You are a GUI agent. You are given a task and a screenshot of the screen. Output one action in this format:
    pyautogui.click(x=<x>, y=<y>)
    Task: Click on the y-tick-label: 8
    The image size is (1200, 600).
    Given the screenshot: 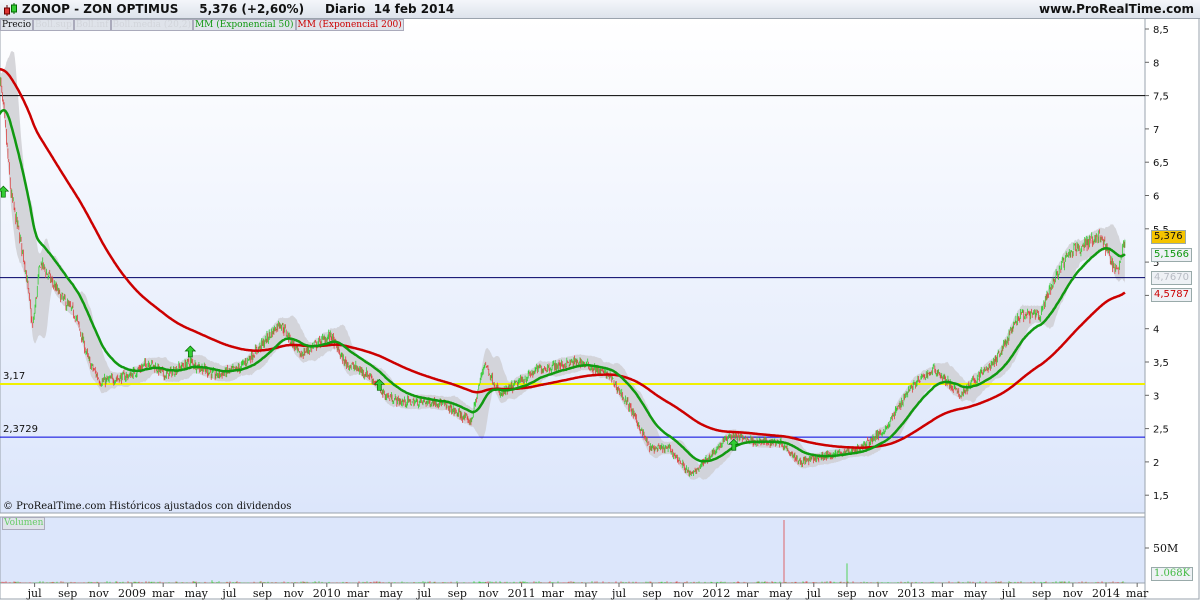 What is the action you would take?
    pyautogui.click(x=1156, y=63)
    